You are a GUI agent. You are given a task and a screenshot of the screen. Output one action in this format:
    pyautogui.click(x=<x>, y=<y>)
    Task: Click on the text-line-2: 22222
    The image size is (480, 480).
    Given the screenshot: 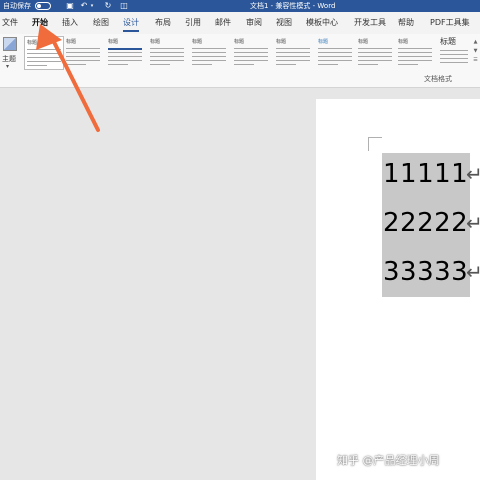 What is the action you would take?
    pyautogui.click(x=425, y=223)
    